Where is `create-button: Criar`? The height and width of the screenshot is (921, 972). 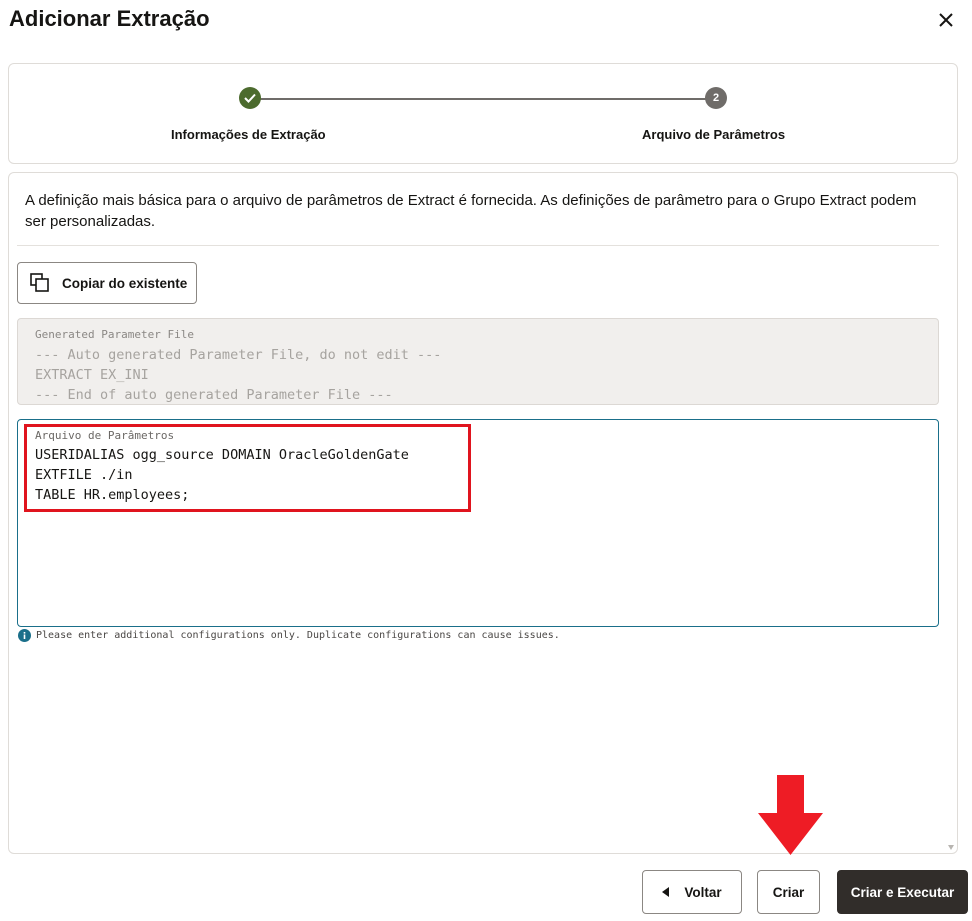
create-button: Criar is located at coordinates (788, 892).